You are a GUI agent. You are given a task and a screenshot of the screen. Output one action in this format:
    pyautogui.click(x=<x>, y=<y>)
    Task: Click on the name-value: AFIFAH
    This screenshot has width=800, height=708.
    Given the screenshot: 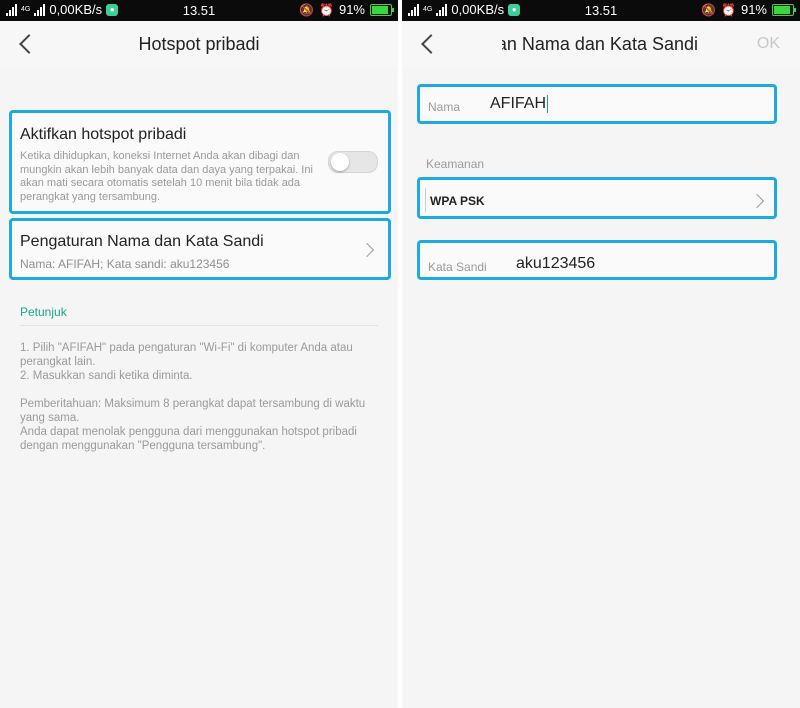 What is the action you would take?
    pyautogui.click(x=518, y=104)
    